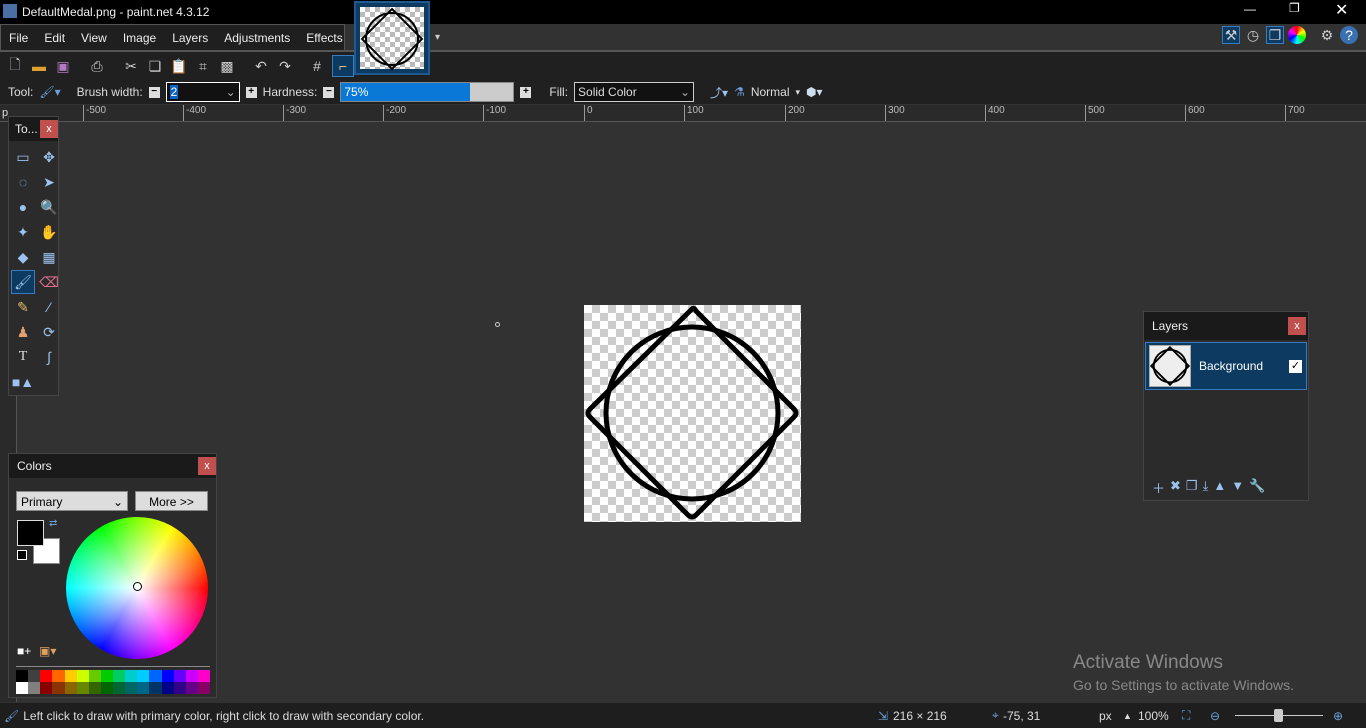 The width and height of the screenshot is (1366, 728). What do you see at coordinates (1186, 715) in the screenshot?
I see `zoom-to-window-icon: ⛶` at bounding box center [1186, 715].